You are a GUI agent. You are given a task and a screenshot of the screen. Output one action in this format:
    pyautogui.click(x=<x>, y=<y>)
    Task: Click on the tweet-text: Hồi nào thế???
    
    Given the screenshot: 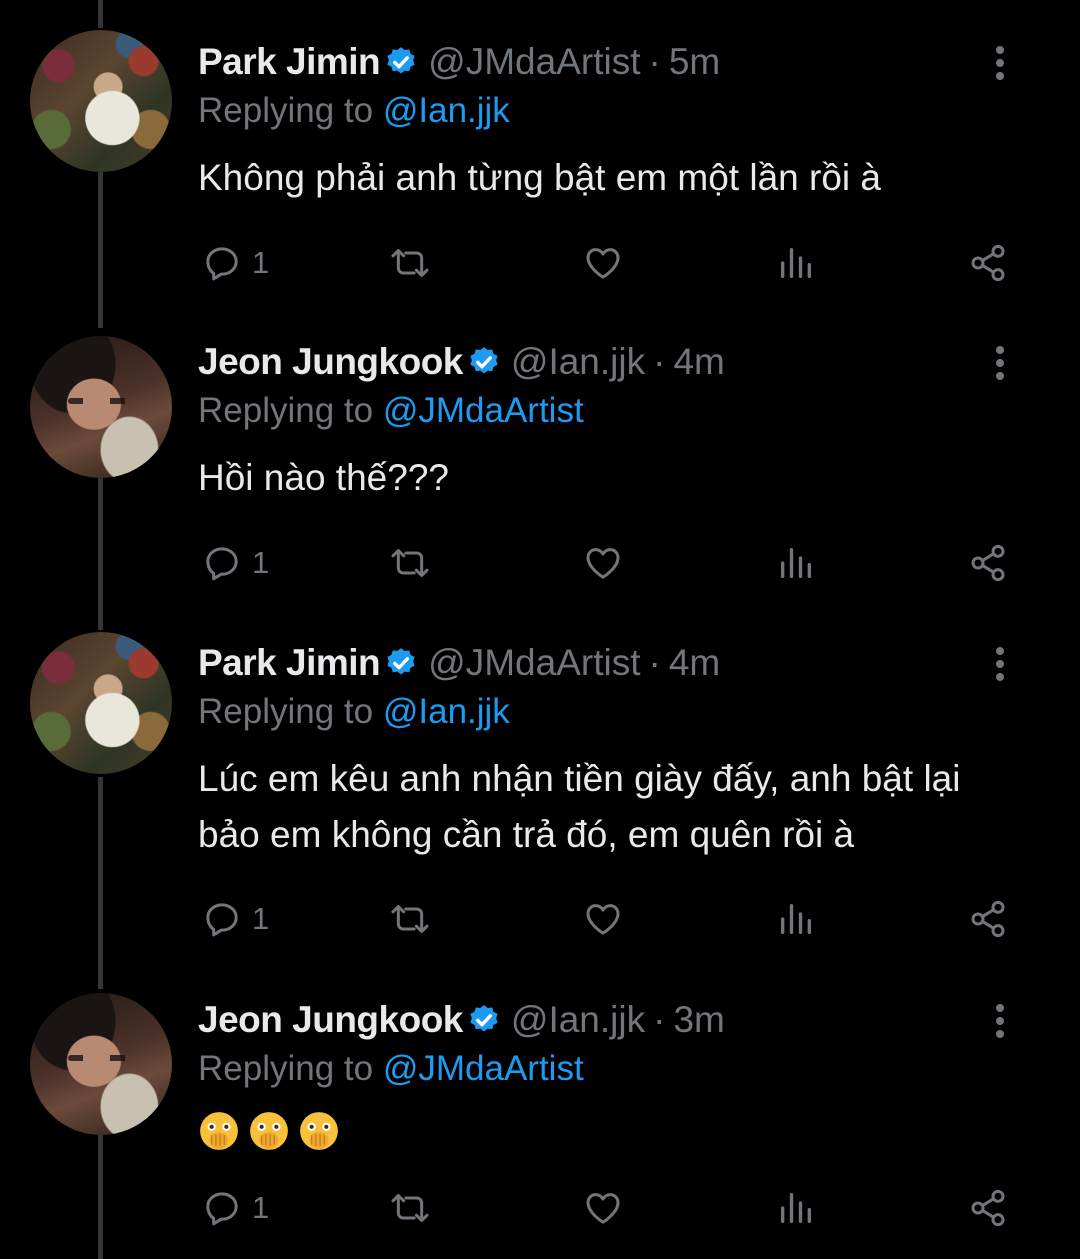 What is the action you would take?
    pyautogui.click(x=323, y=477)
    